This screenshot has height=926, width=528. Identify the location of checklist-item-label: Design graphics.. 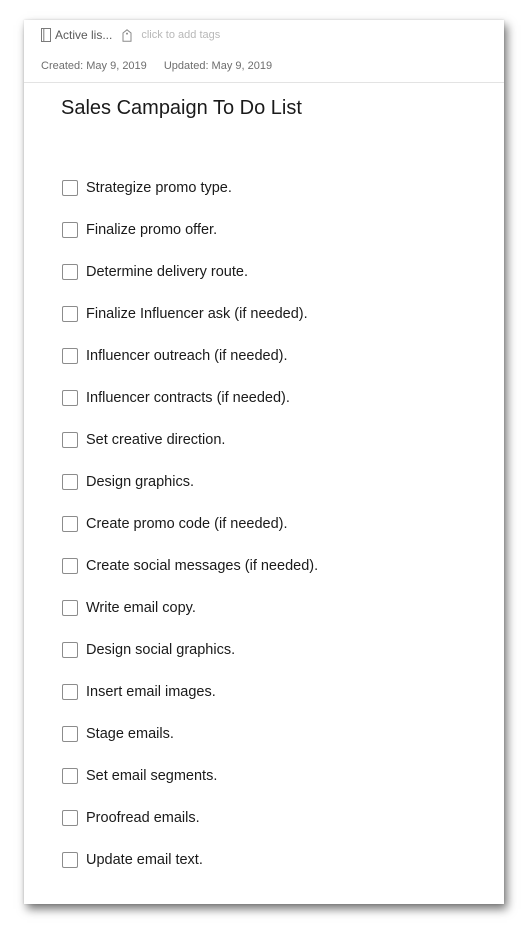
(140, 482).